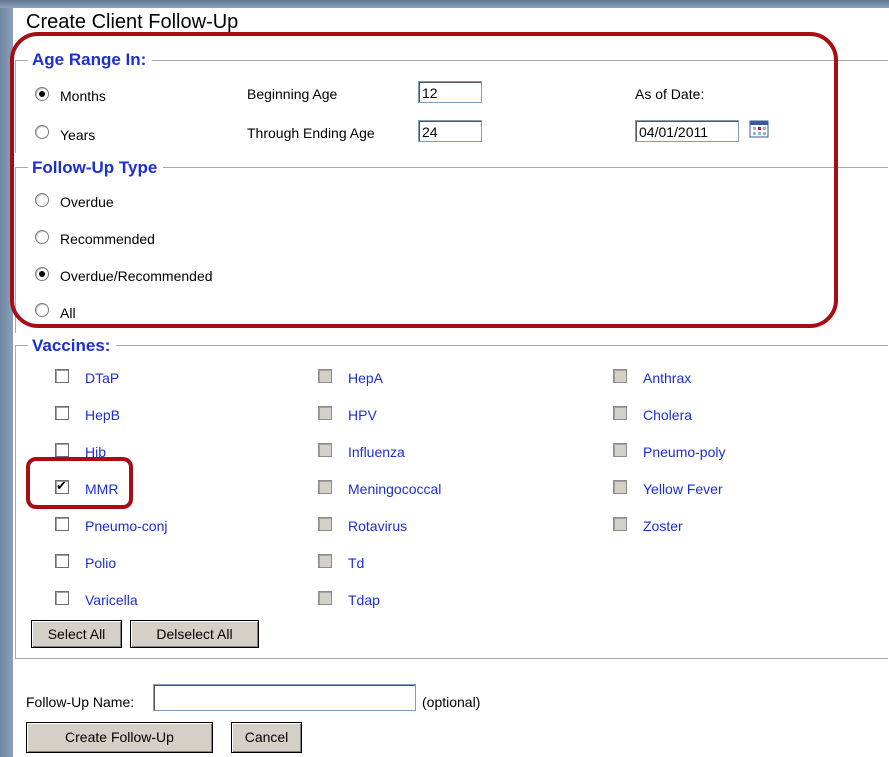 This screenshot has height=757, width=889. What do you see at coordinates (325, 413) in the screenshot?
I see `vaccine-checkbox-hpv` at bounding box center [325, 413].